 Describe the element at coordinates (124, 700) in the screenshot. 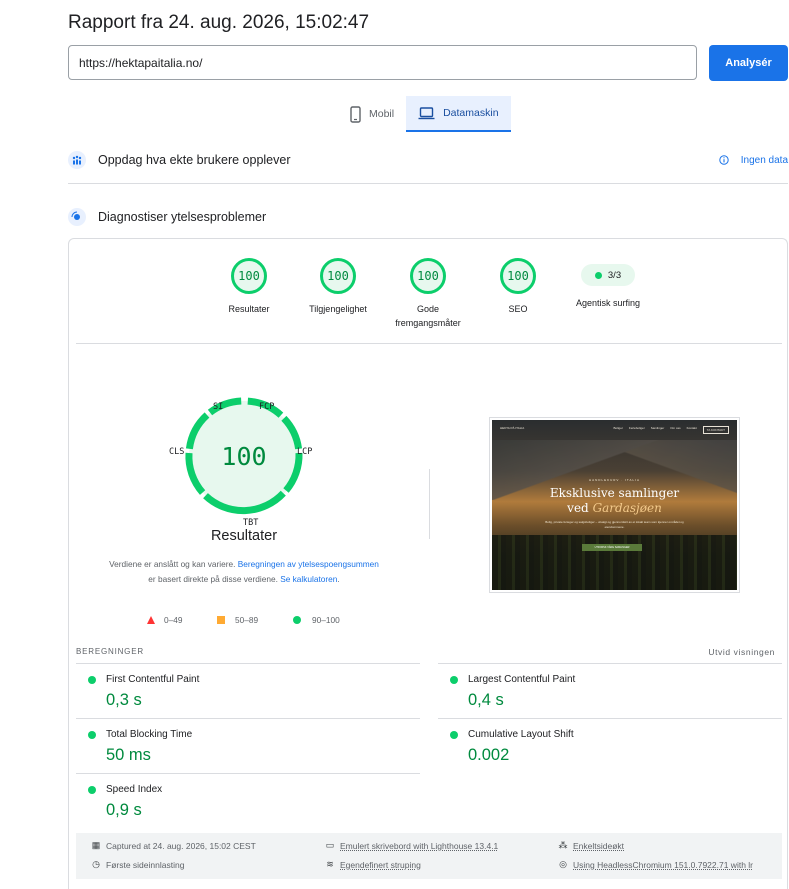

I see `metric-value: 0,3 s` at that location.